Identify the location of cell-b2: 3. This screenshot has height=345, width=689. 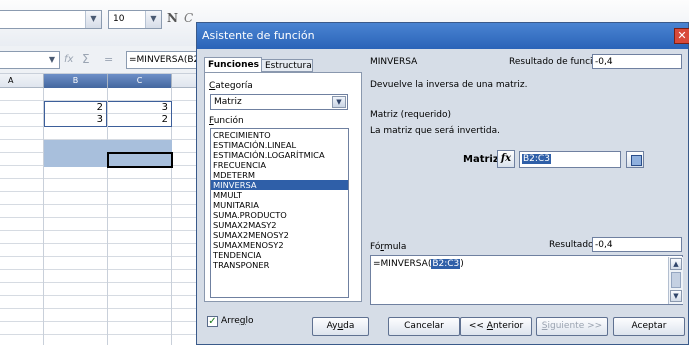
(75, 120).